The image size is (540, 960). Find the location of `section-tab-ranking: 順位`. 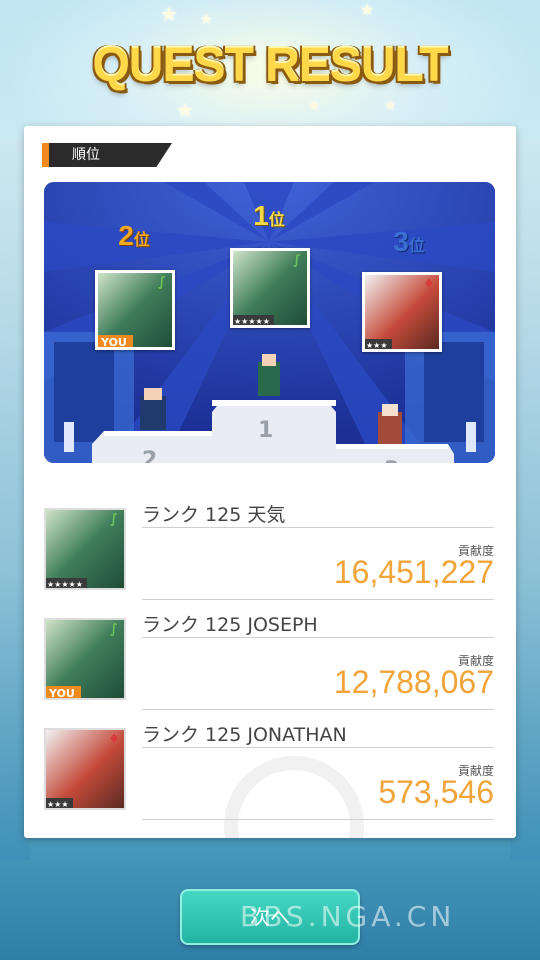

section-tab-ranking: 順位 is located at coordinates (107, 155).